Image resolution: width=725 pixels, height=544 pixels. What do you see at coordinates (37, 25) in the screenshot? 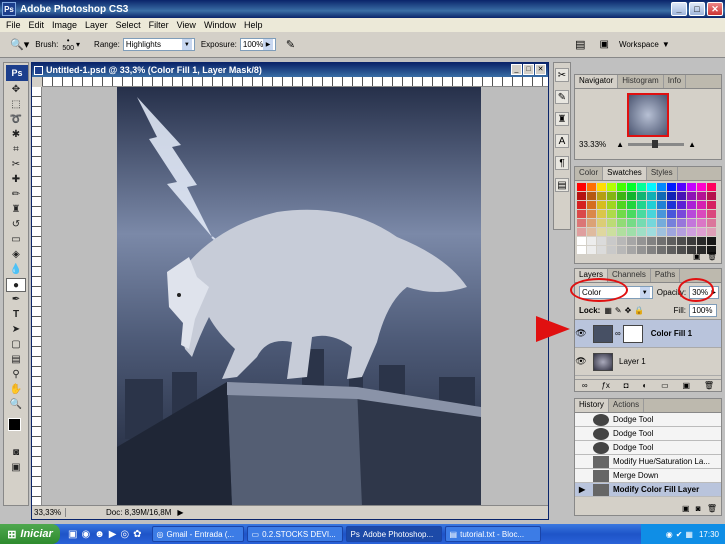
I see `menu-edit: Edit` at bounding box center [37, 25].